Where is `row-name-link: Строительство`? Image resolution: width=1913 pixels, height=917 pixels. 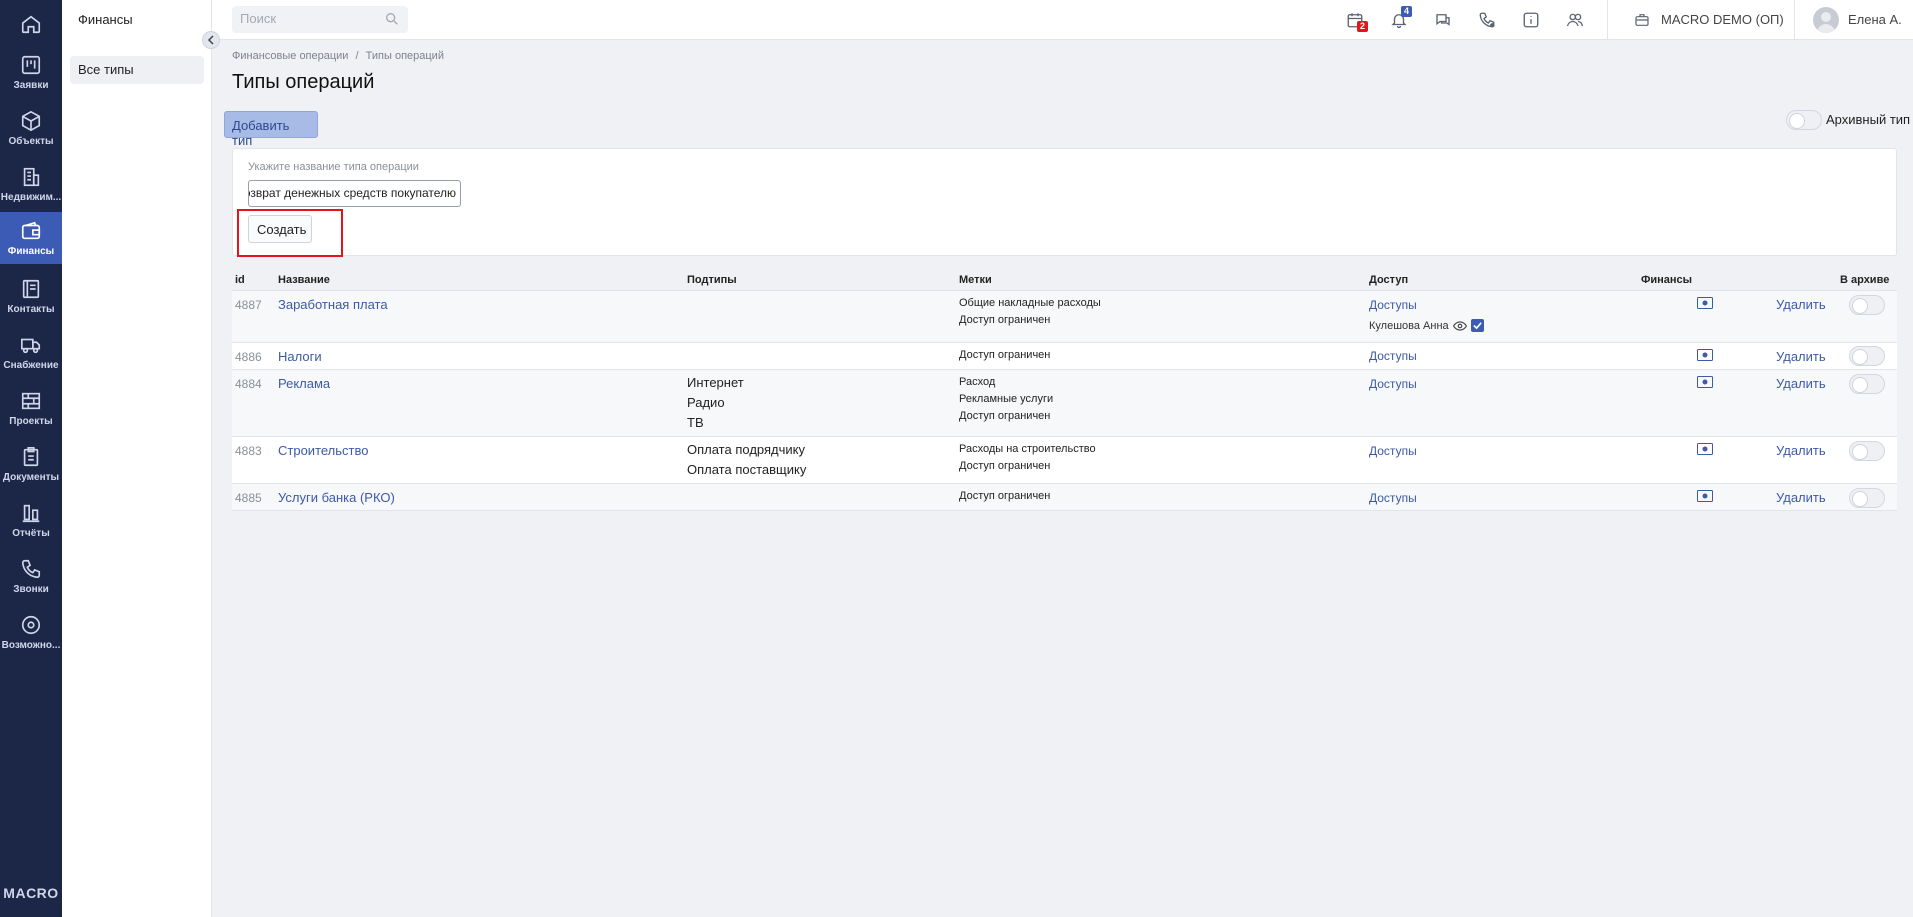 row-name-link: Строительство is located at coordinates (323, 450).